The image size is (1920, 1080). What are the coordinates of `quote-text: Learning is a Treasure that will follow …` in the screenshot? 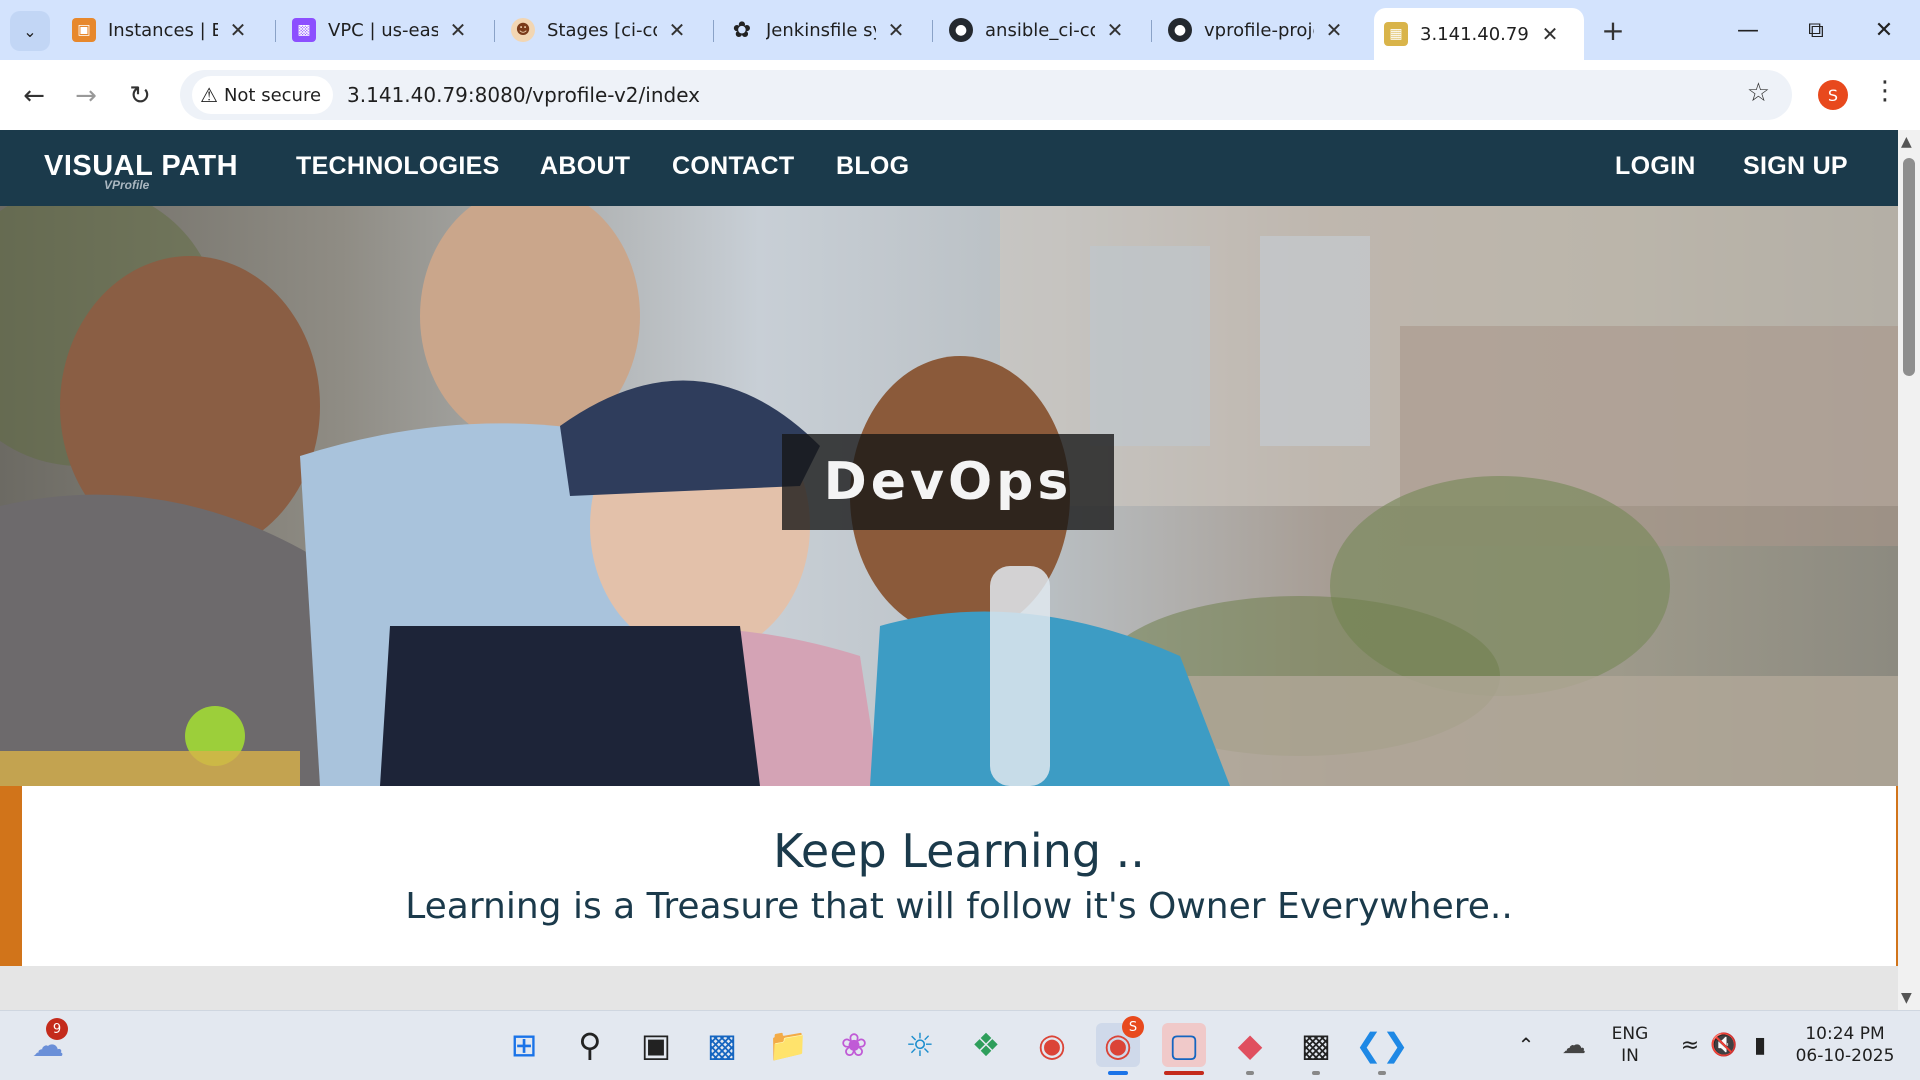 It's located at (959, 906).